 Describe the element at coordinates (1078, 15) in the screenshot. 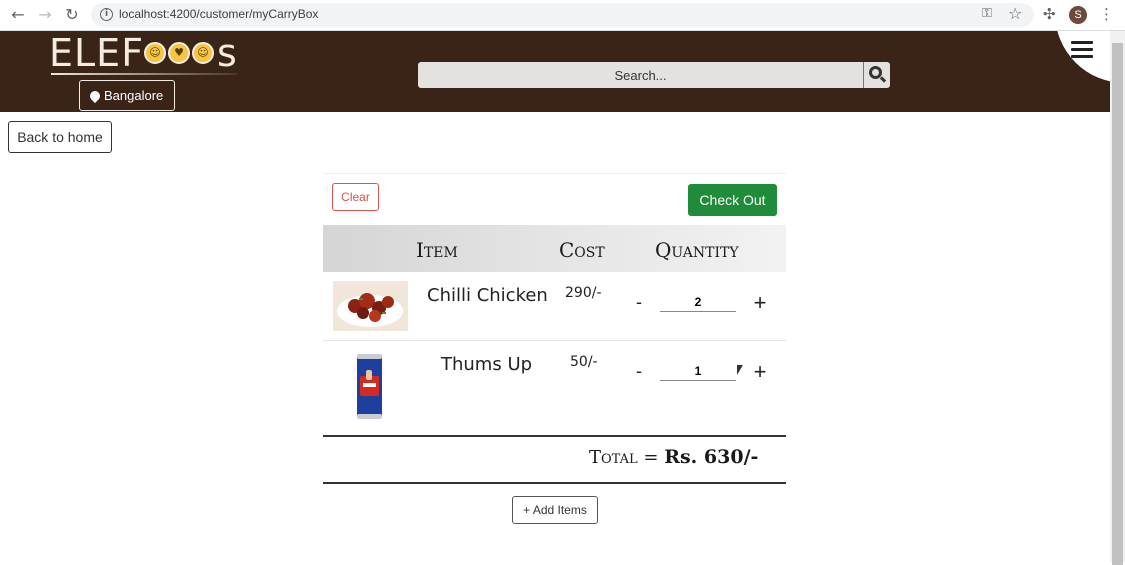

I see `profile-avatar: S` at that location.